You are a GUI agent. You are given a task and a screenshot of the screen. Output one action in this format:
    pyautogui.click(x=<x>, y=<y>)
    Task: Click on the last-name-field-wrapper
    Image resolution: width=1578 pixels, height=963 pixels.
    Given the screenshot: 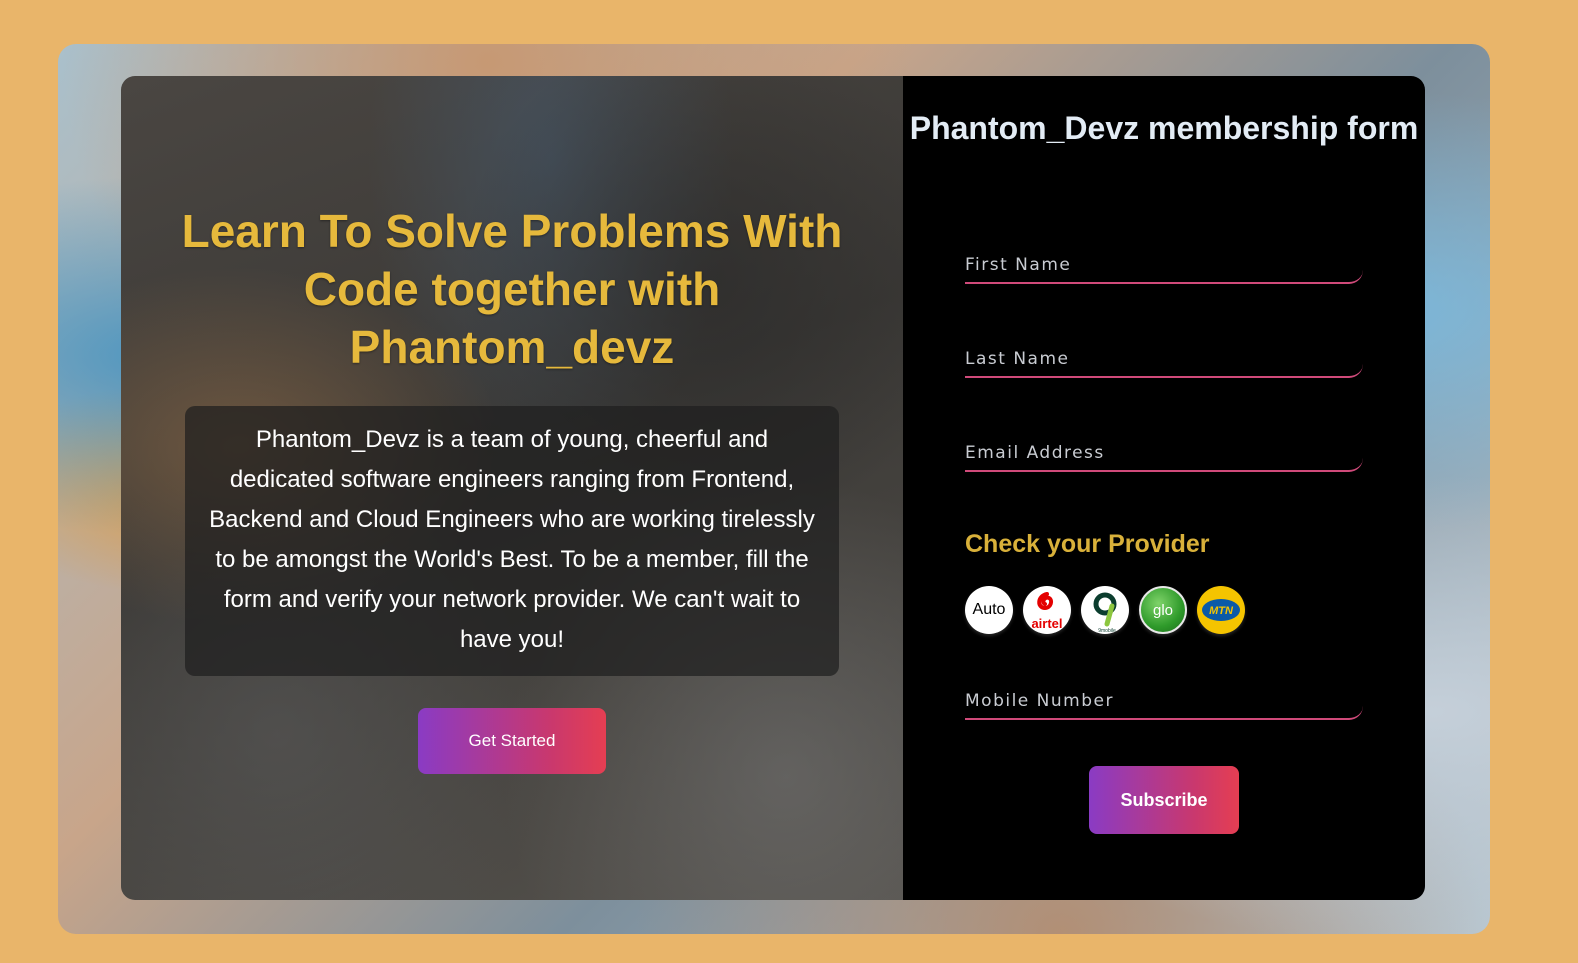 What is the action you would take?
    pyautogui.click(x=1164, y=358)
    